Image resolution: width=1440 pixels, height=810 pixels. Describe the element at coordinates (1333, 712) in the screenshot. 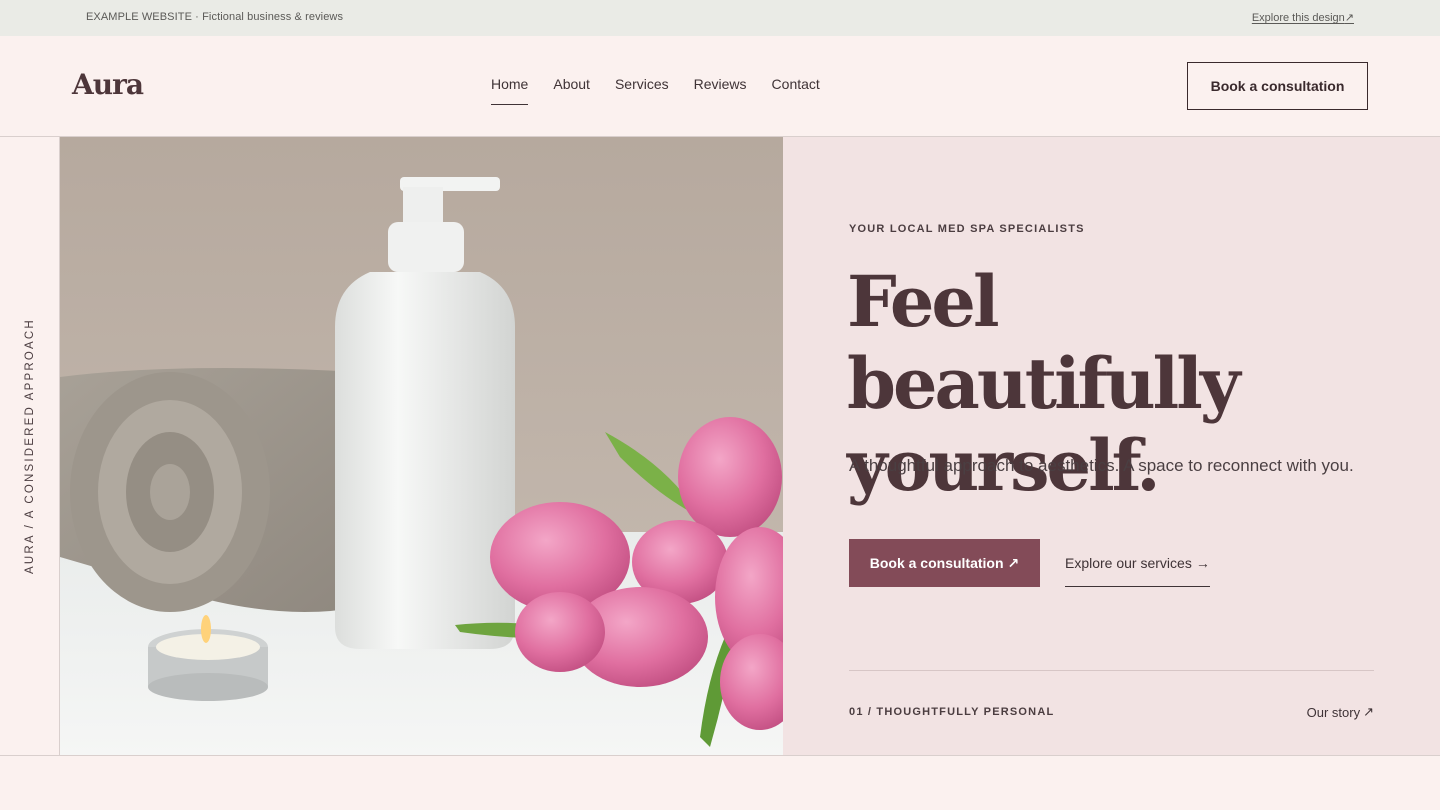

I see `our-story-label: Our story` at that location.